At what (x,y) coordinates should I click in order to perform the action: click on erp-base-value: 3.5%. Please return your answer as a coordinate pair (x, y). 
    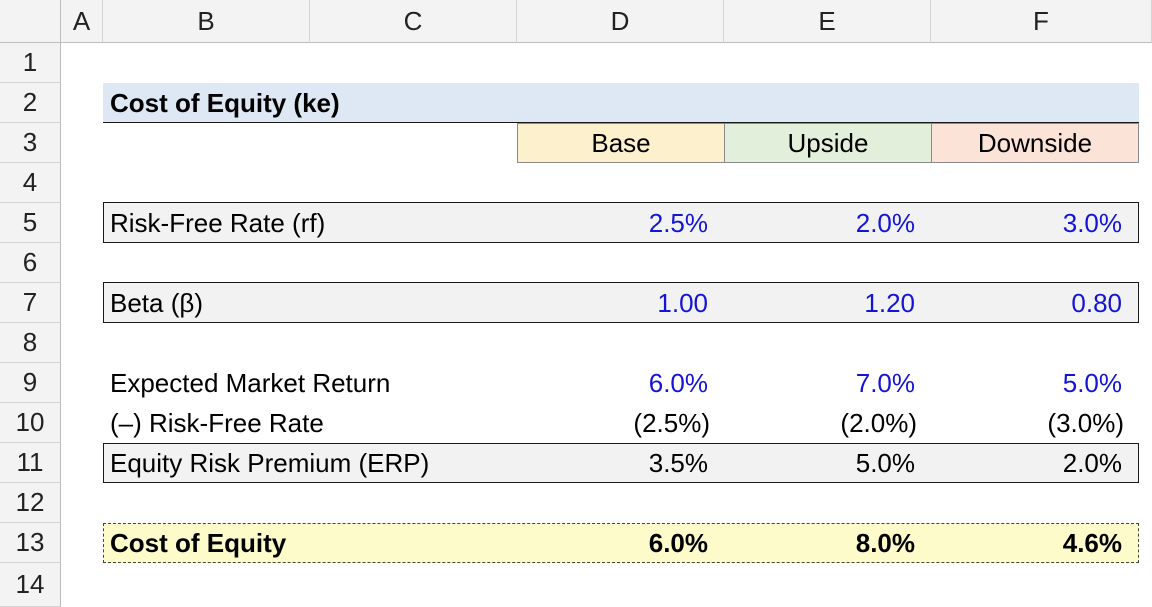
    Looking at the image, I should click on (620, 463).